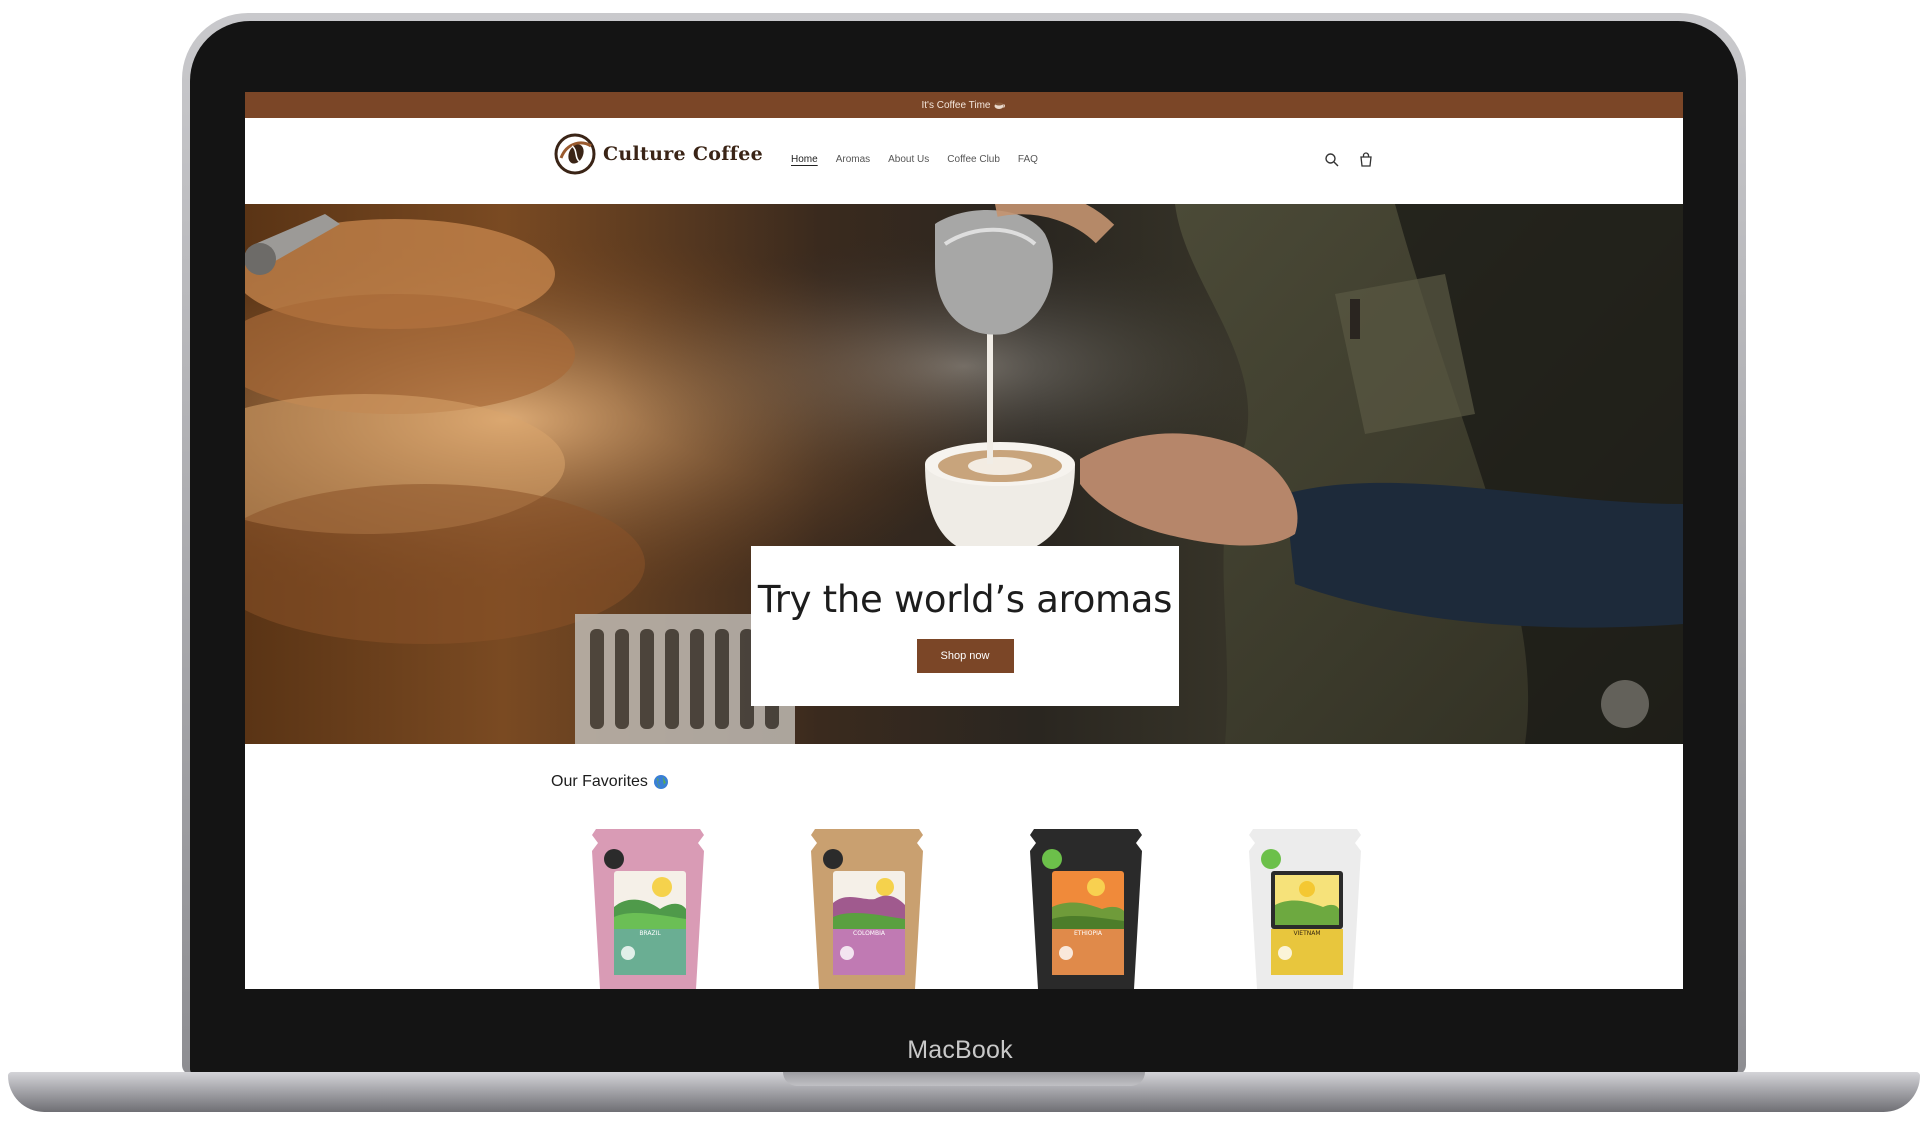  I want to click on product-label-vietnam: VIETNAM, so click(1306, 933).